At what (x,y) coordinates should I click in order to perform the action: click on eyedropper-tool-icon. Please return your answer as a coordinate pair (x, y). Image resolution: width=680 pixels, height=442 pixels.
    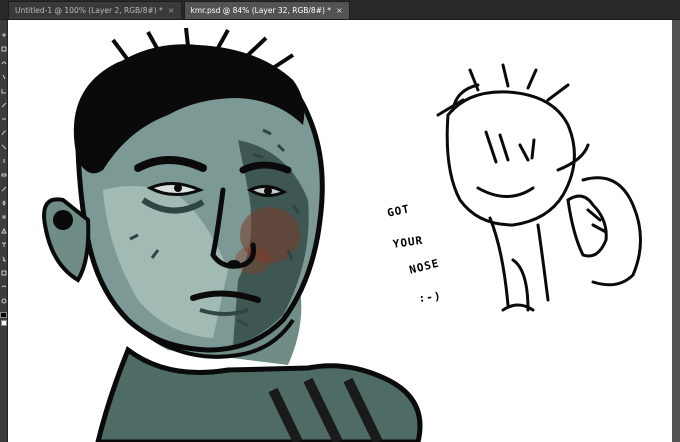
    Looking at the image, I should click on (4, 105).